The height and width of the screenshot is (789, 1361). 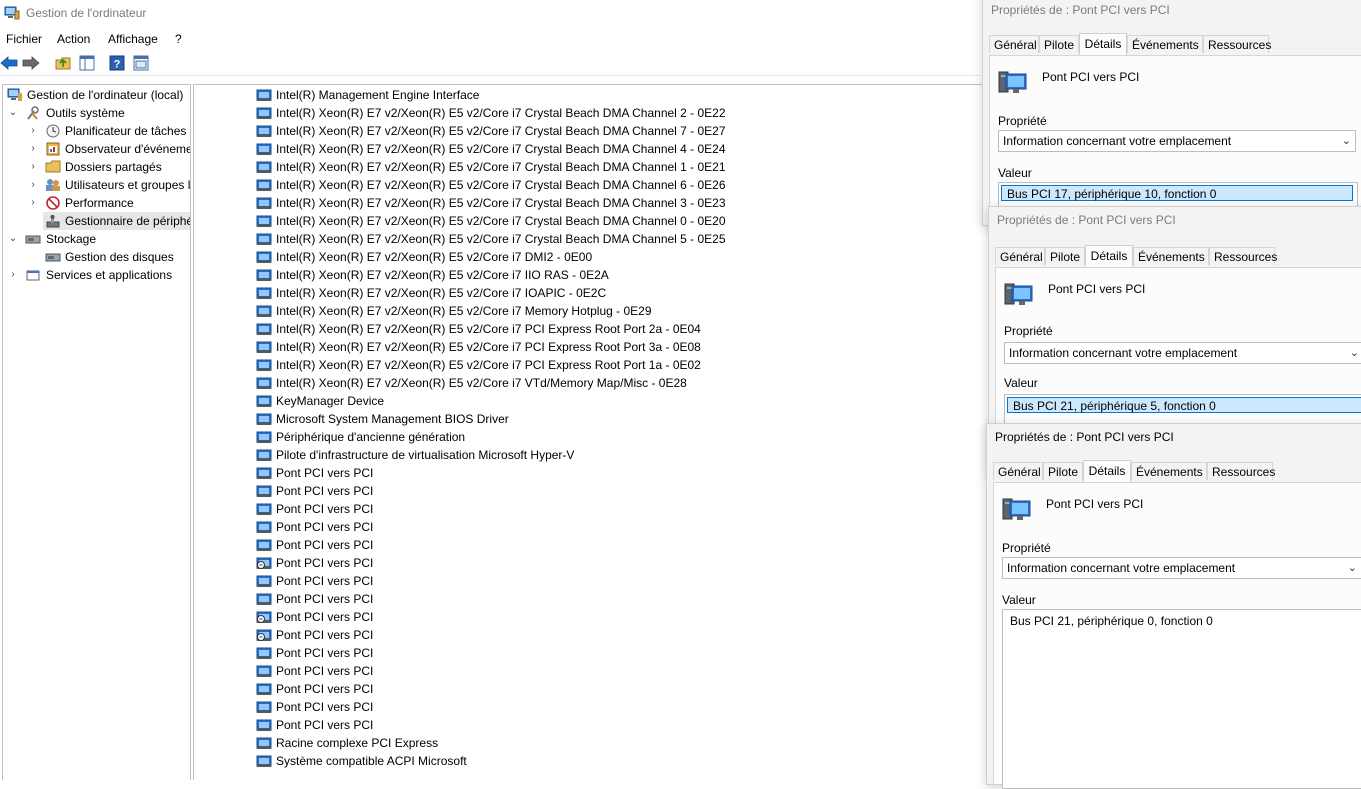 I want to click on tools-icon, so click(x=33, y=113).